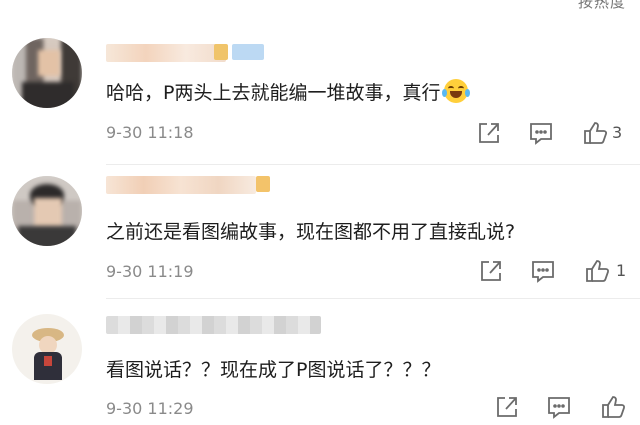 Image resolution: width=640 pixels, height=425 pixels. Describe the element at coordinates (248, 52) in the screenshot. I see `level-badge` at that location.